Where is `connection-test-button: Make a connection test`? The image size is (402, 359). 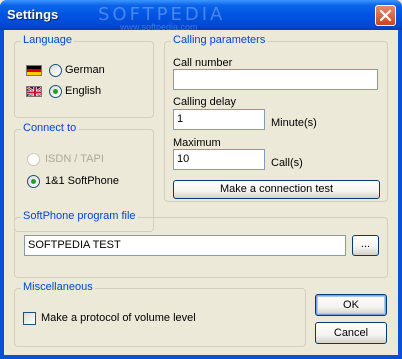
connection-test-button: Make a connection test is located at coordinates (276, 189).